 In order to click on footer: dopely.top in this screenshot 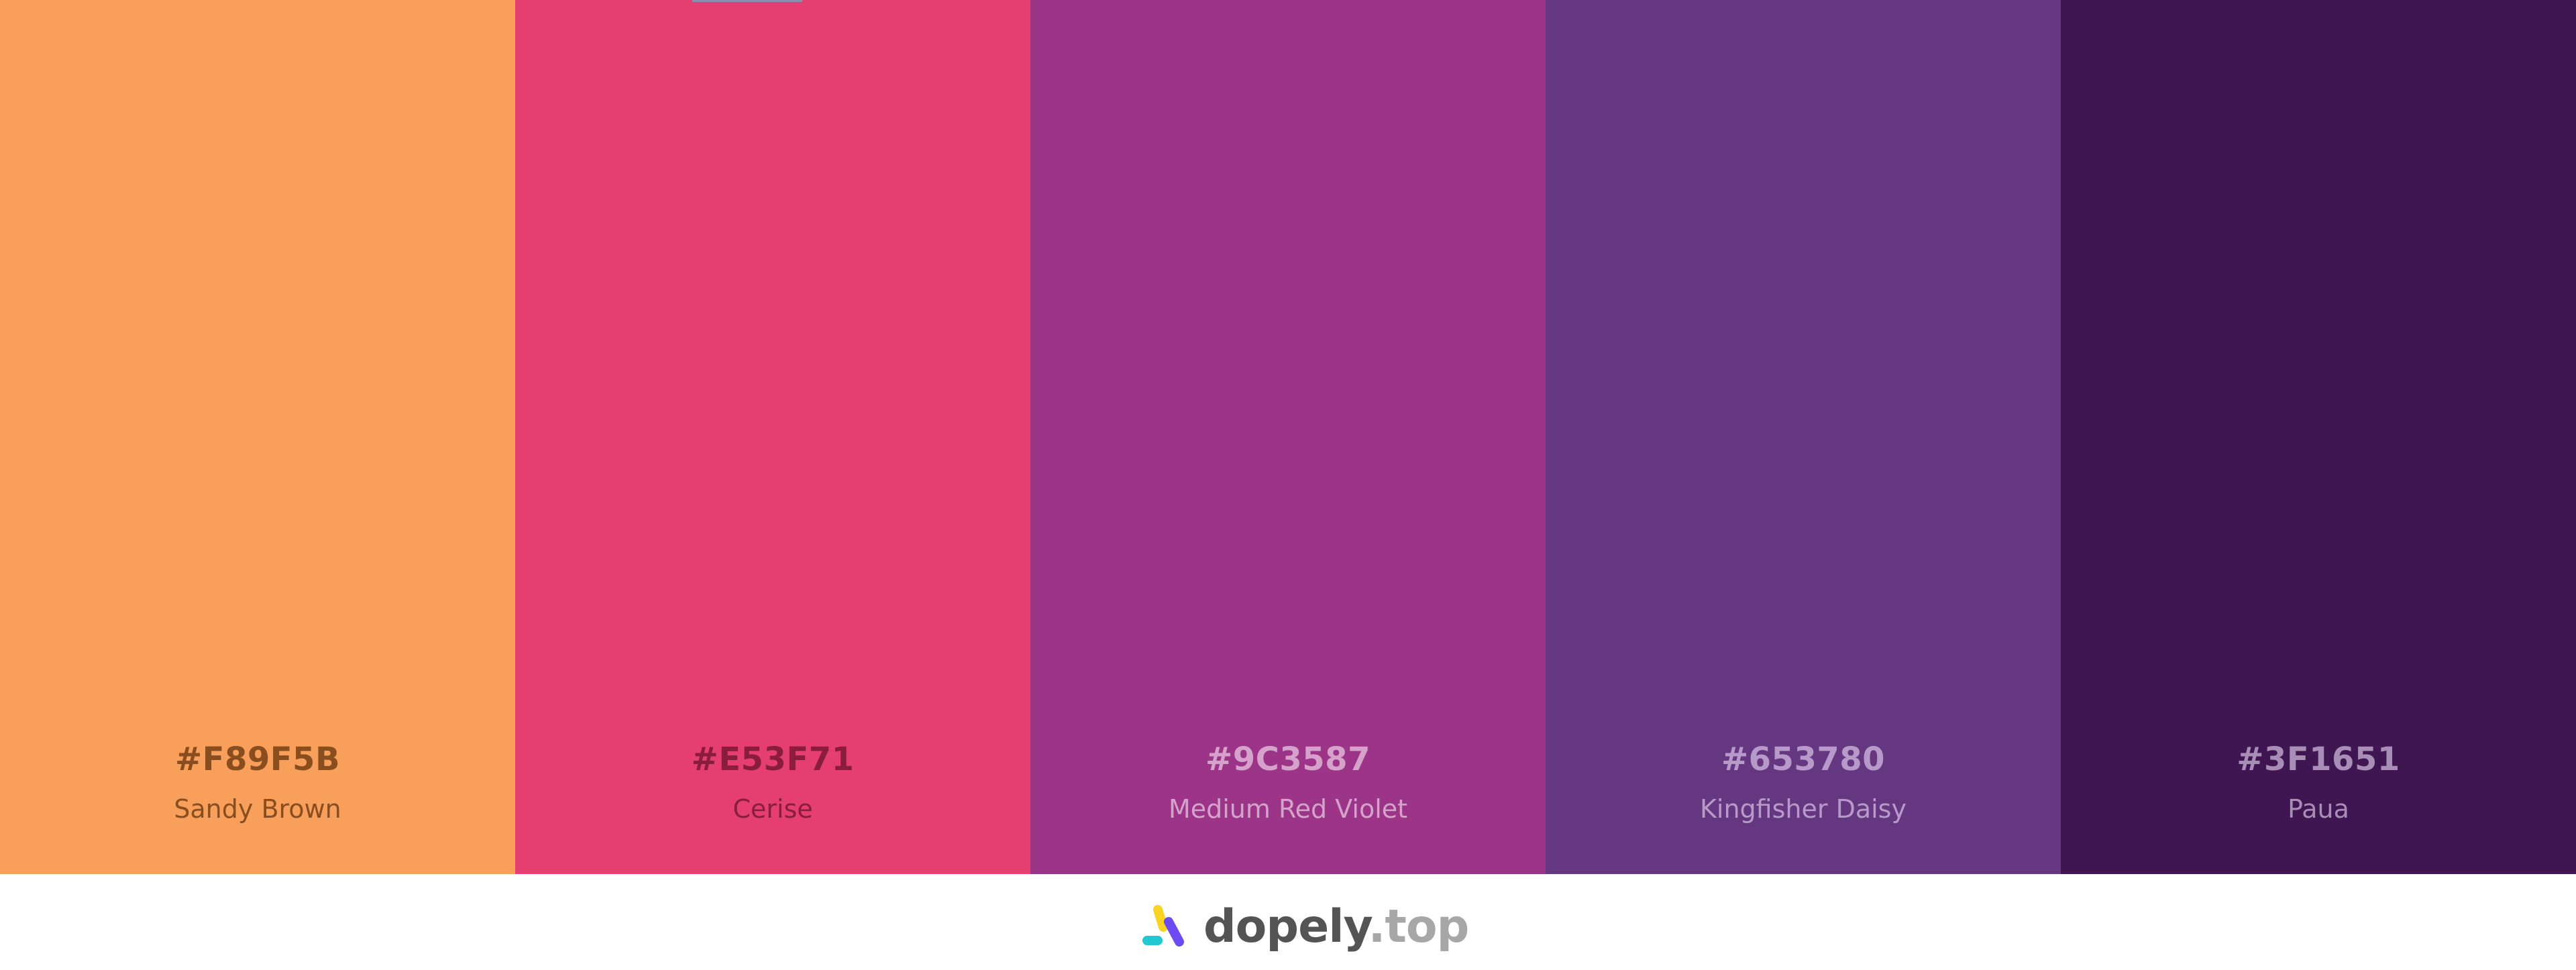, I will do `click(1288, 922)`.